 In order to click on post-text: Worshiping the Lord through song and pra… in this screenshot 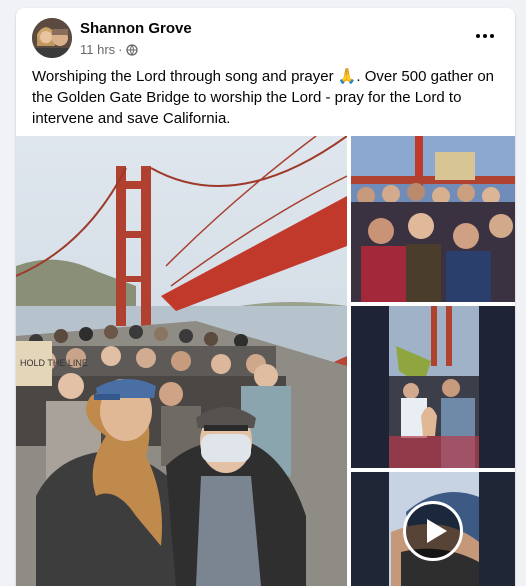, I will do `click(263, 97)`.